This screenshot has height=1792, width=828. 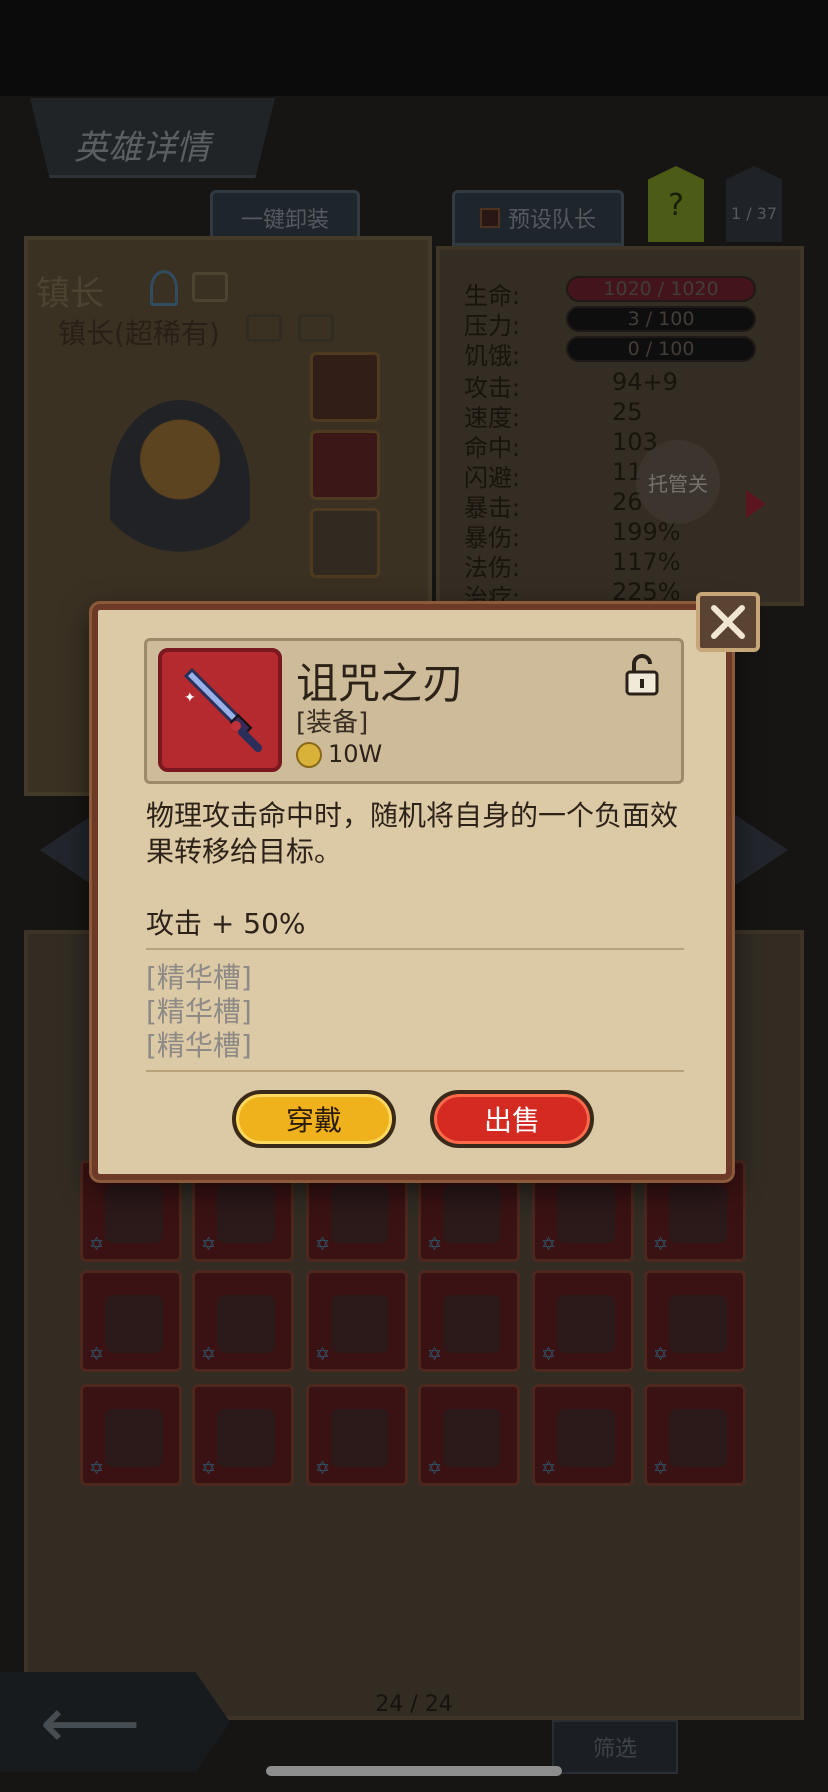 I want to click on item-description: 物理攻击命中时，随机将自身的一个负面效果转移给目标。, so click(x=412, y=833).